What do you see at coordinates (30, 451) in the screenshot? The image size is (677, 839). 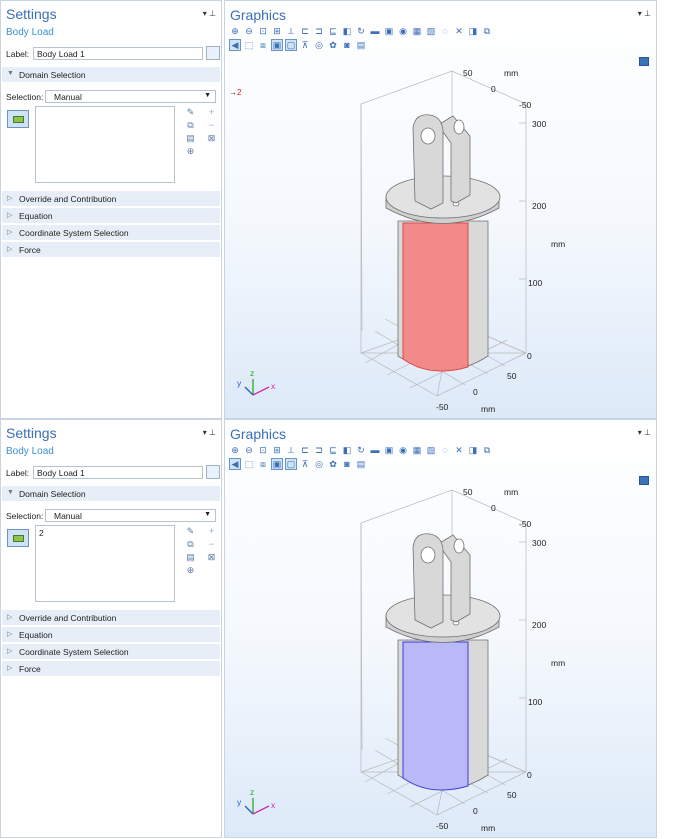 I see `settings-subtitle: Body Load` at bounding box center [30, 451].